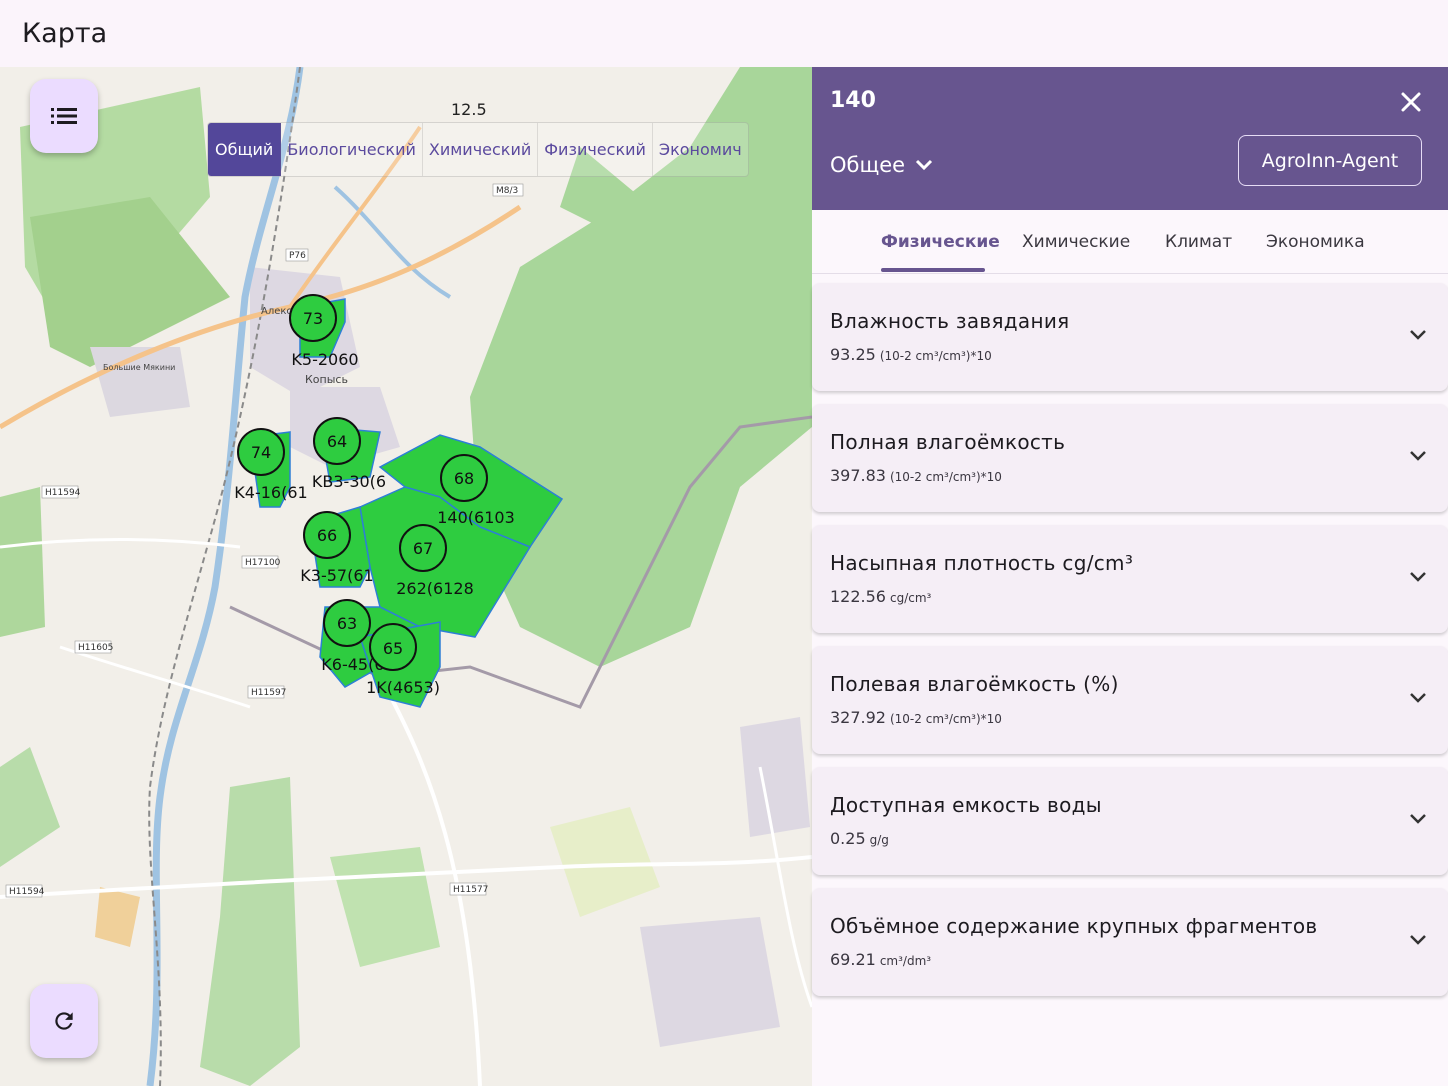  I want to click on svg-text: 74, so click(261, 452).